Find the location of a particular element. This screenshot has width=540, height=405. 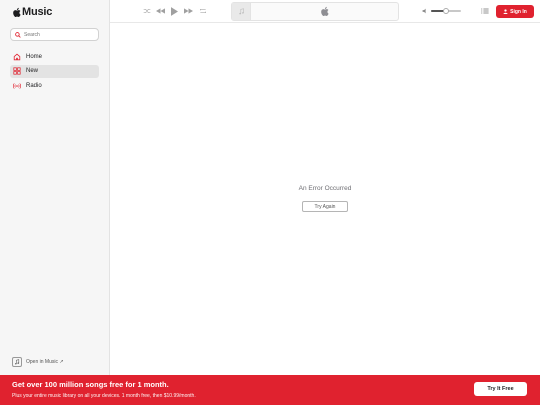

player-bar: Sign In is located at coordinates (325, 11).